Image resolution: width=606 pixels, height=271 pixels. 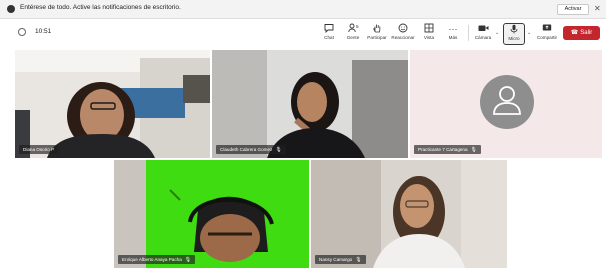 I want to click on participant-tile: Diana Osorio P, so click(x=112, y=104).